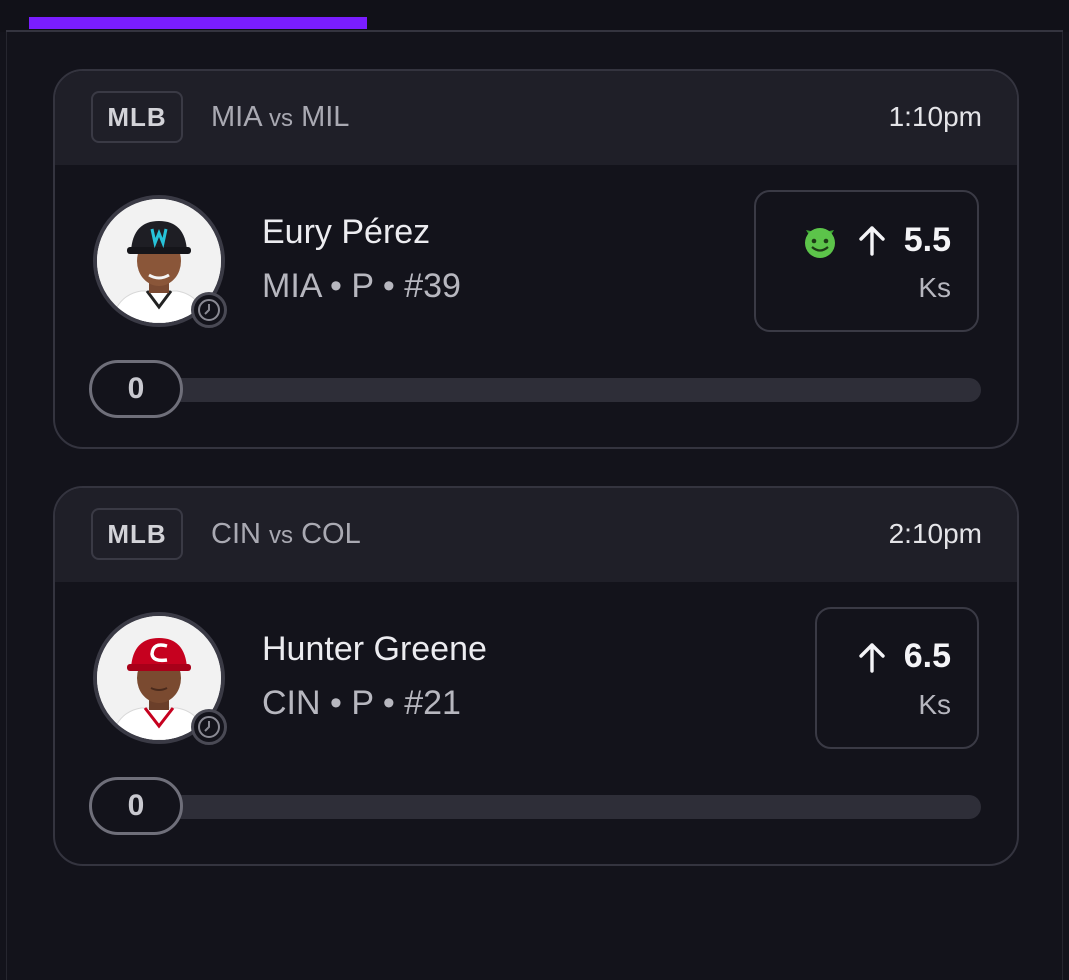 The height and width of the screenshot is (980, 1069). What do you see at coordinates (866, 261) in the screenshot?
I see `line-box: 5.5 Ks` at bounding box center [866, 261].